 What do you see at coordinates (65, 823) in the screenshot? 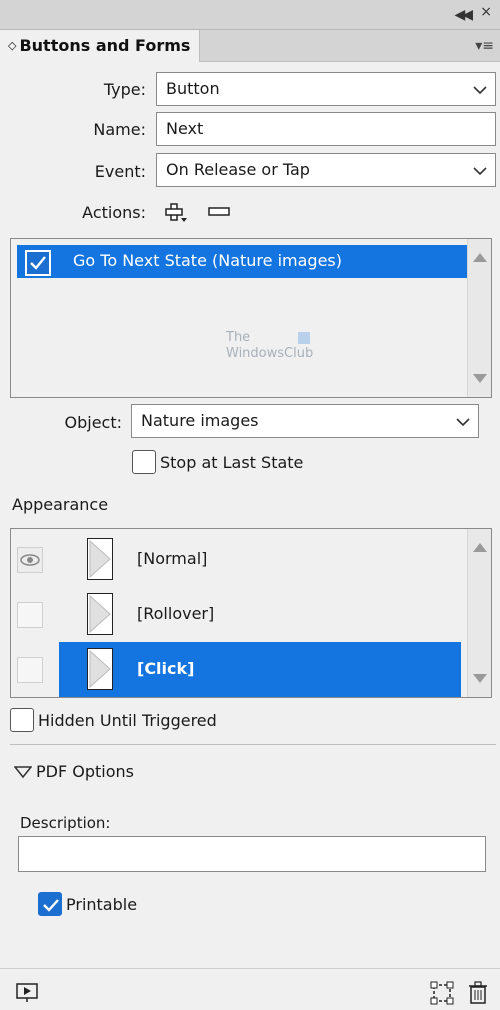
I see `description-label: Description:` at bounding box center [65, 823].